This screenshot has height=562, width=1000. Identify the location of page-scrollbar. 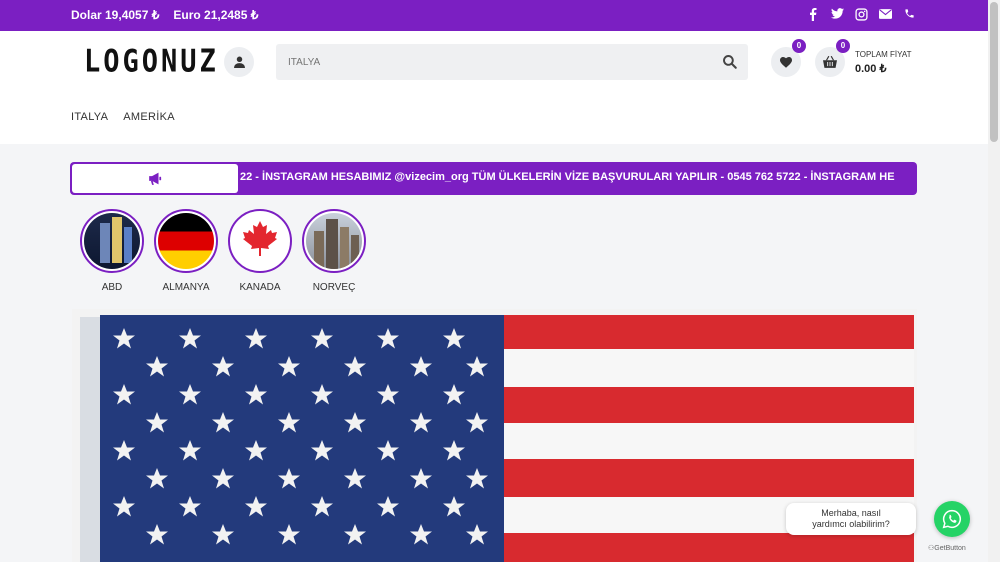
(994, 281).